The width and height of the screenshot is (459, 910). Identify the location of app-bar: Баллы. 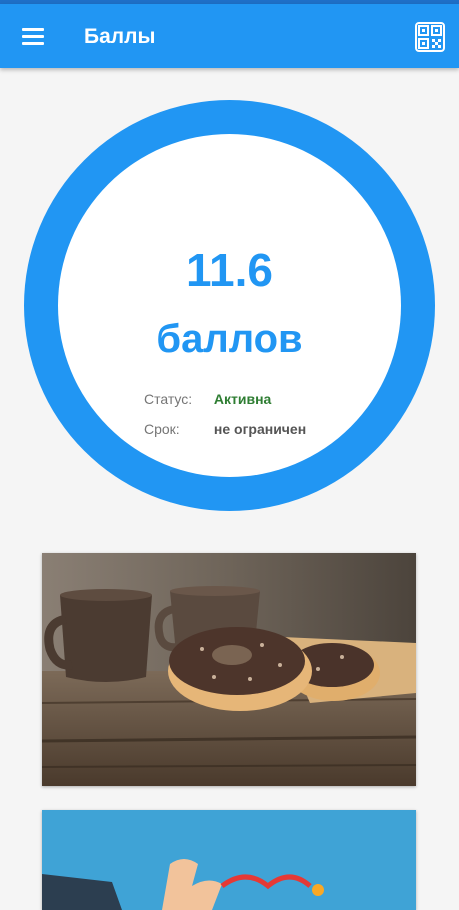
(229, 36).